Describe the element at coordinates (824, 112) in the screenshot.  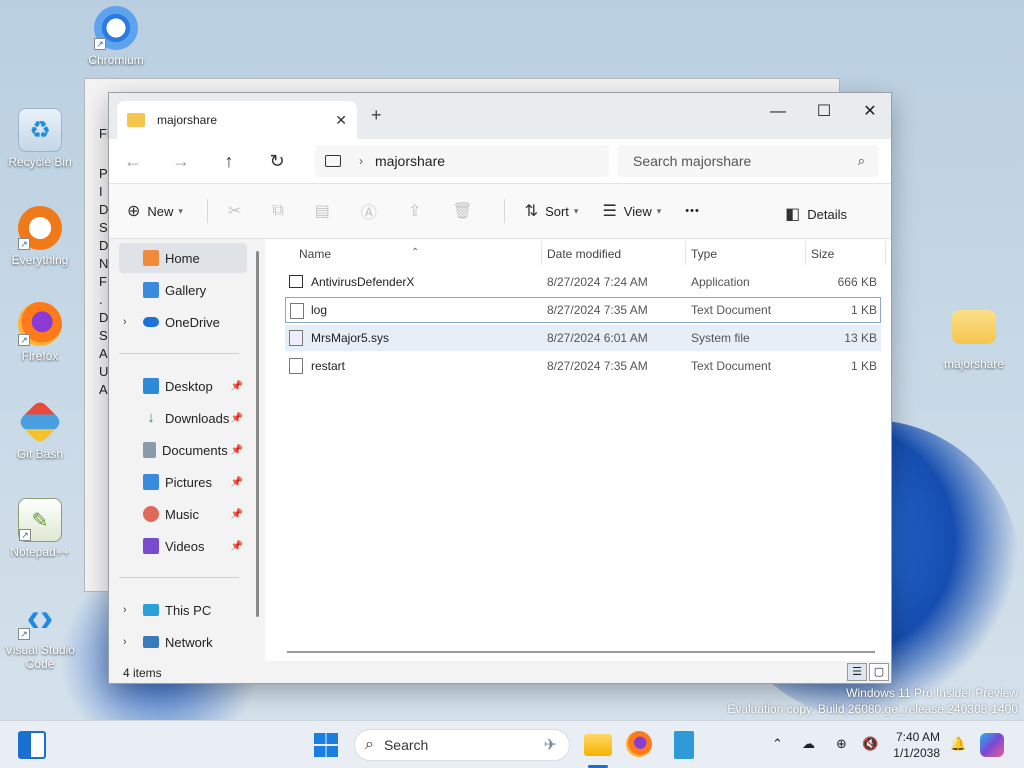
I see `maximize-button: ☐` at that location.